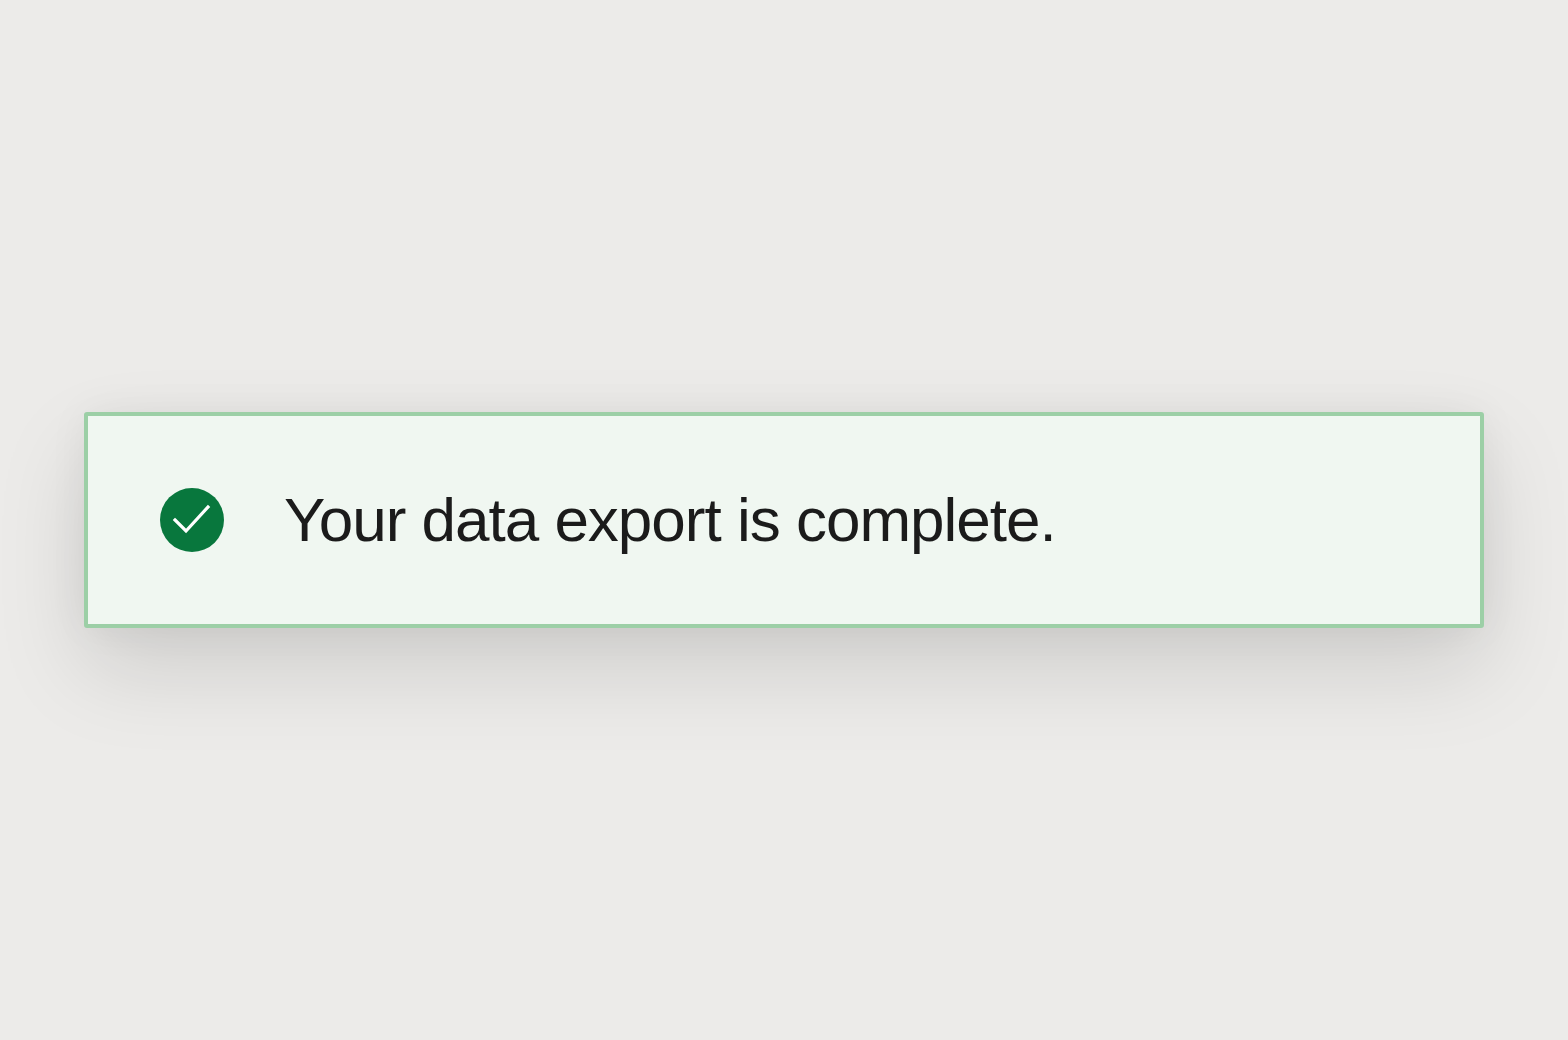  Describe the element at coordinates (670, 520) in the screenshot. I see `alert-message: Your data export is complete.` at that location.